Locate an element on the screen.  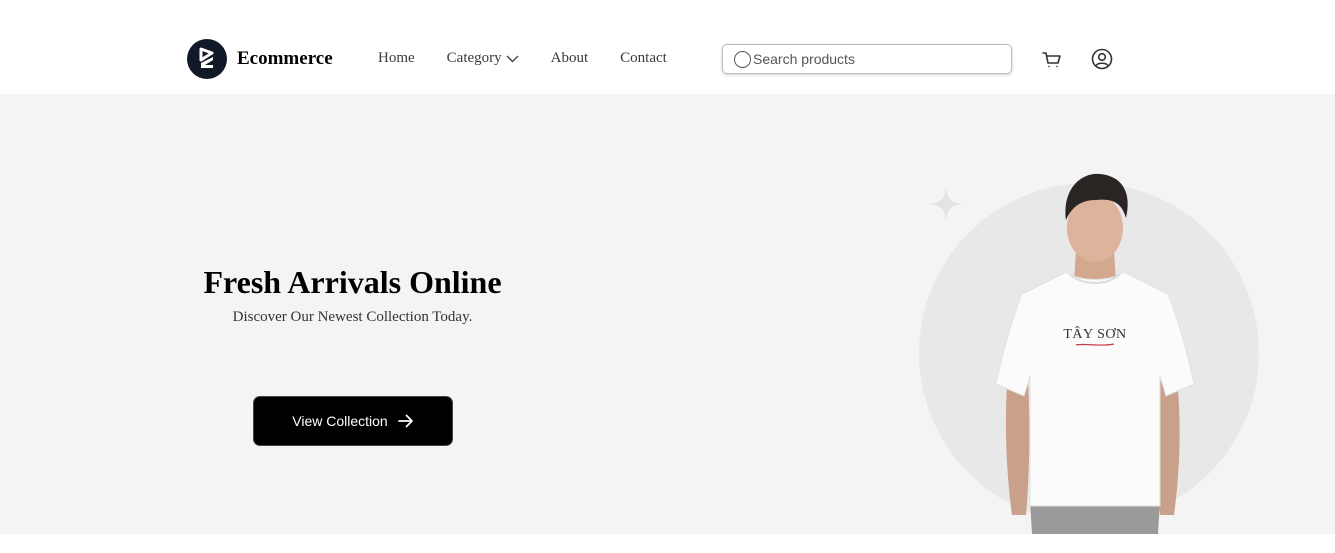
chevron-down-icon is located at coordinates (512, 59).